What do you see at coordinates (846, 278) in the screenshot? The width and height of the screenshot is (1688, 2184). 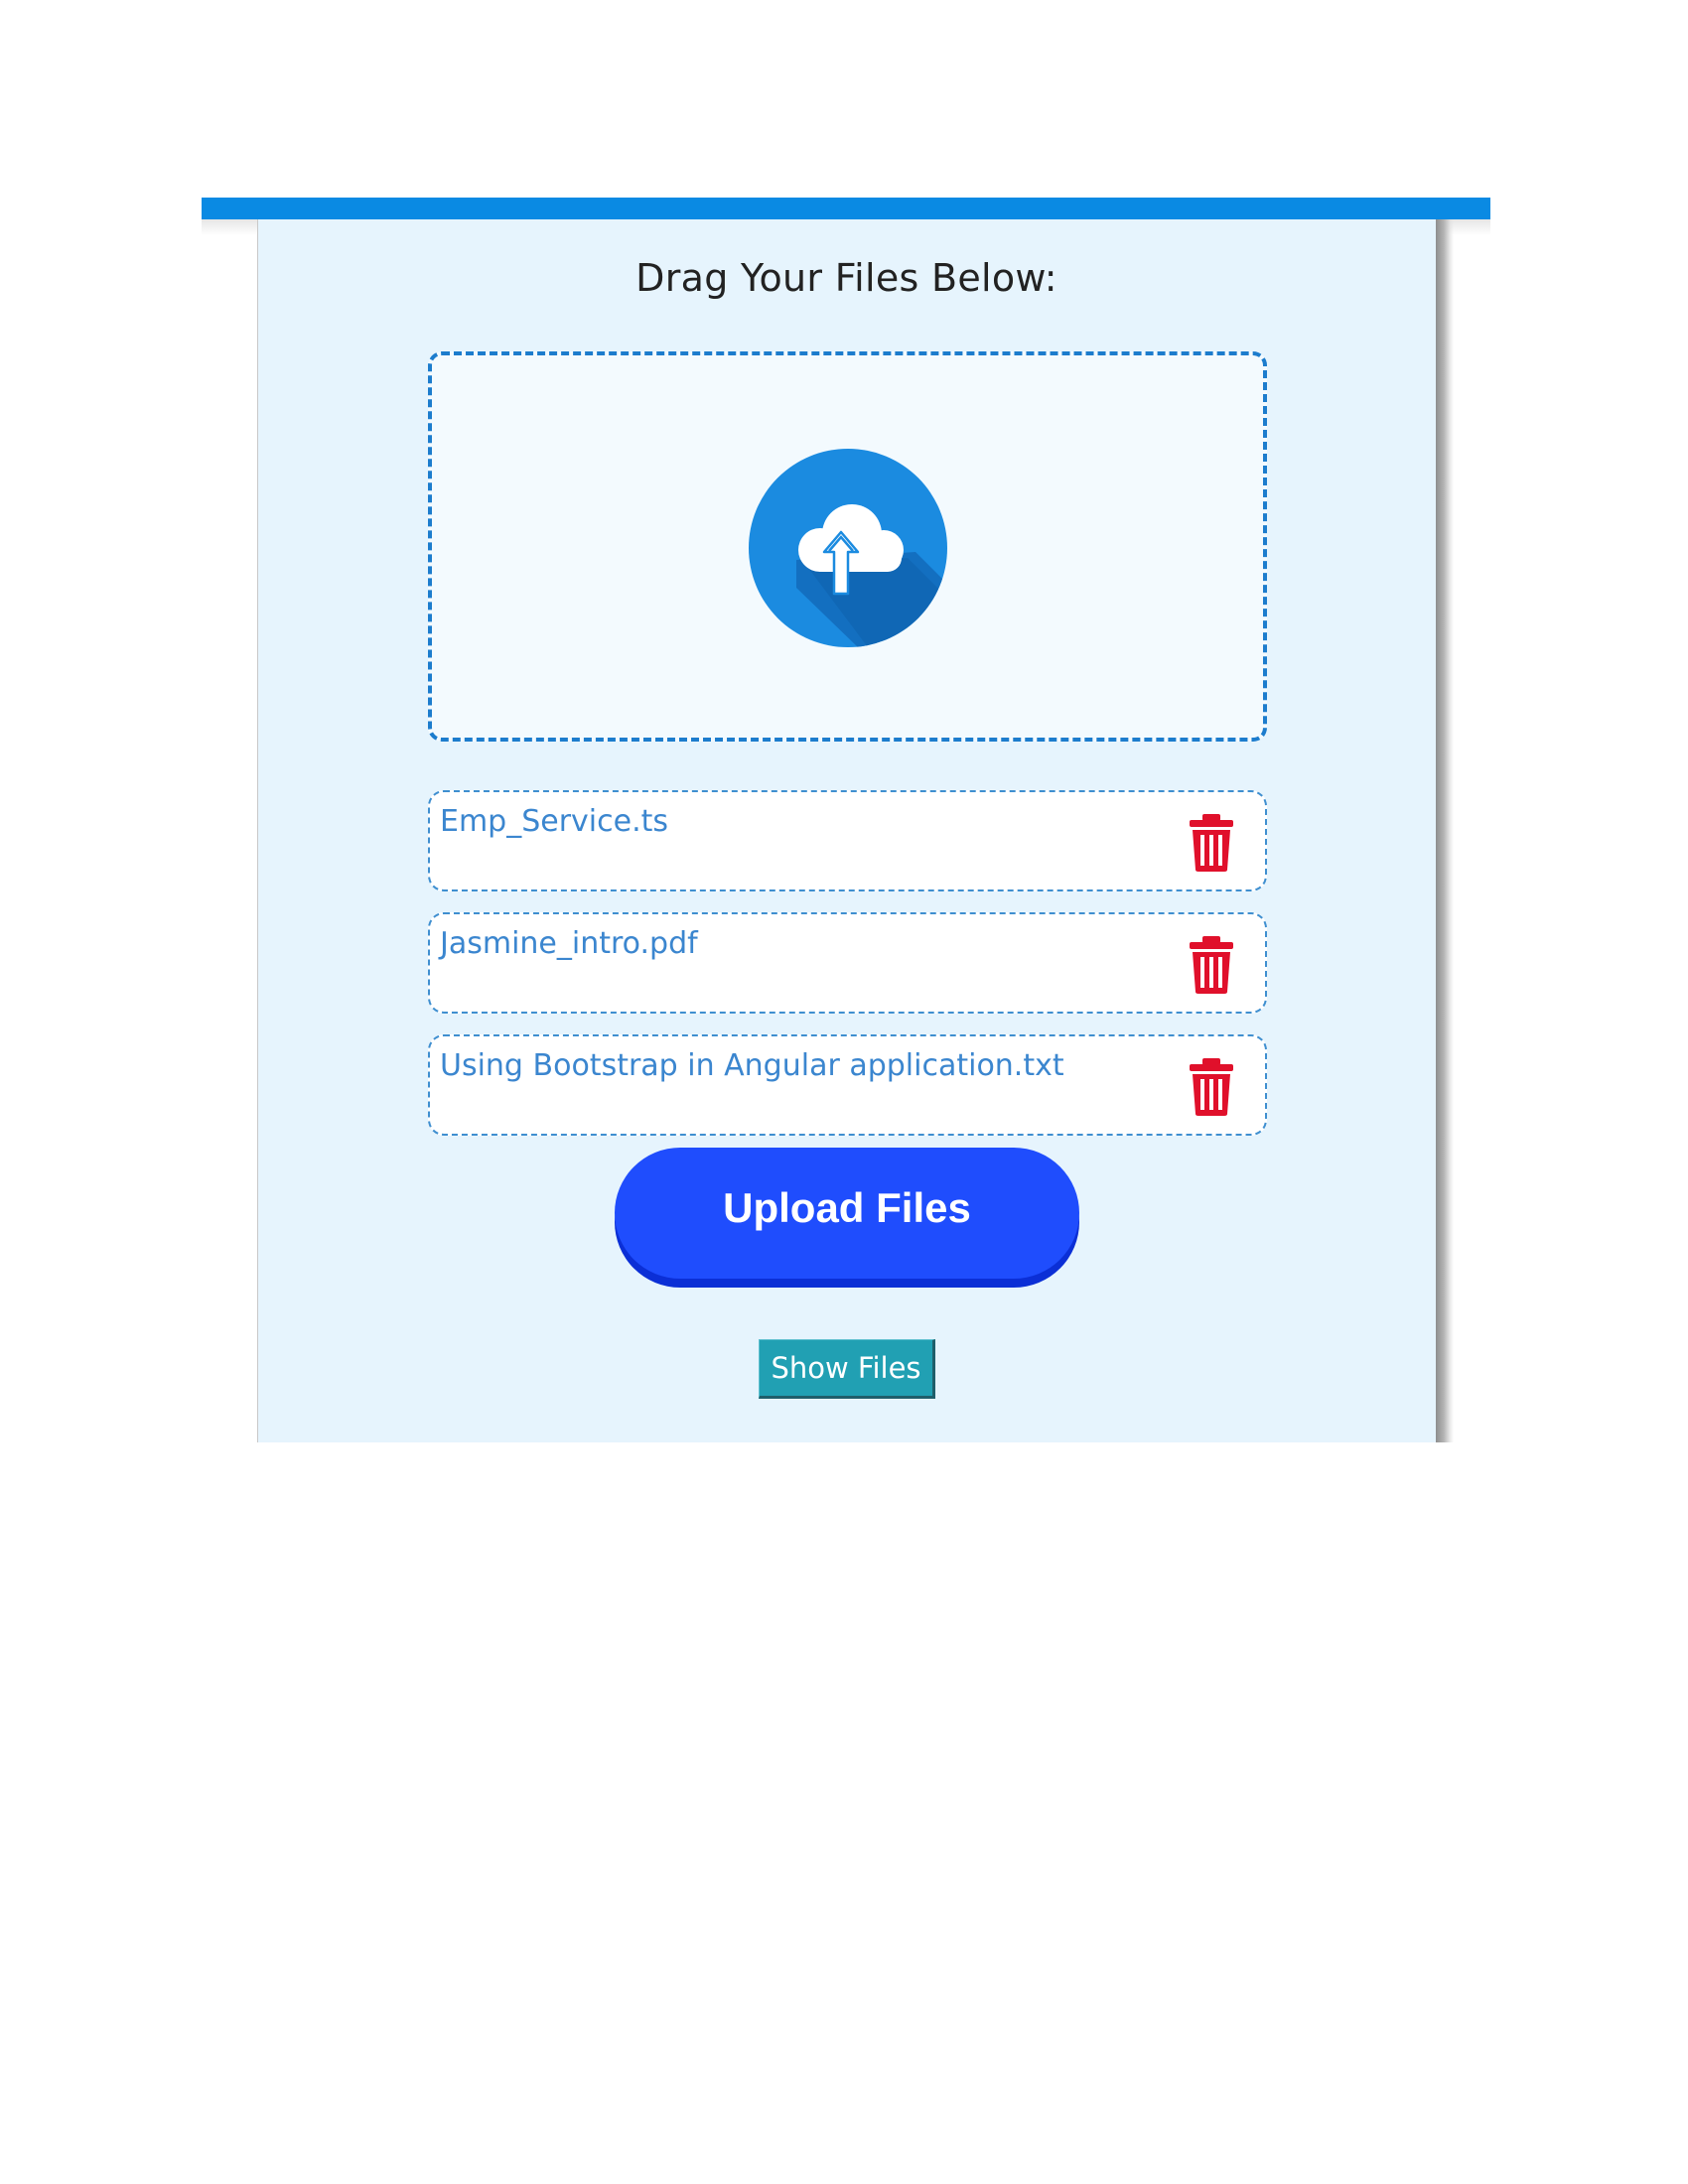 I see `page-title: Drag Your Files Below:` at bounding box center [846, 278].